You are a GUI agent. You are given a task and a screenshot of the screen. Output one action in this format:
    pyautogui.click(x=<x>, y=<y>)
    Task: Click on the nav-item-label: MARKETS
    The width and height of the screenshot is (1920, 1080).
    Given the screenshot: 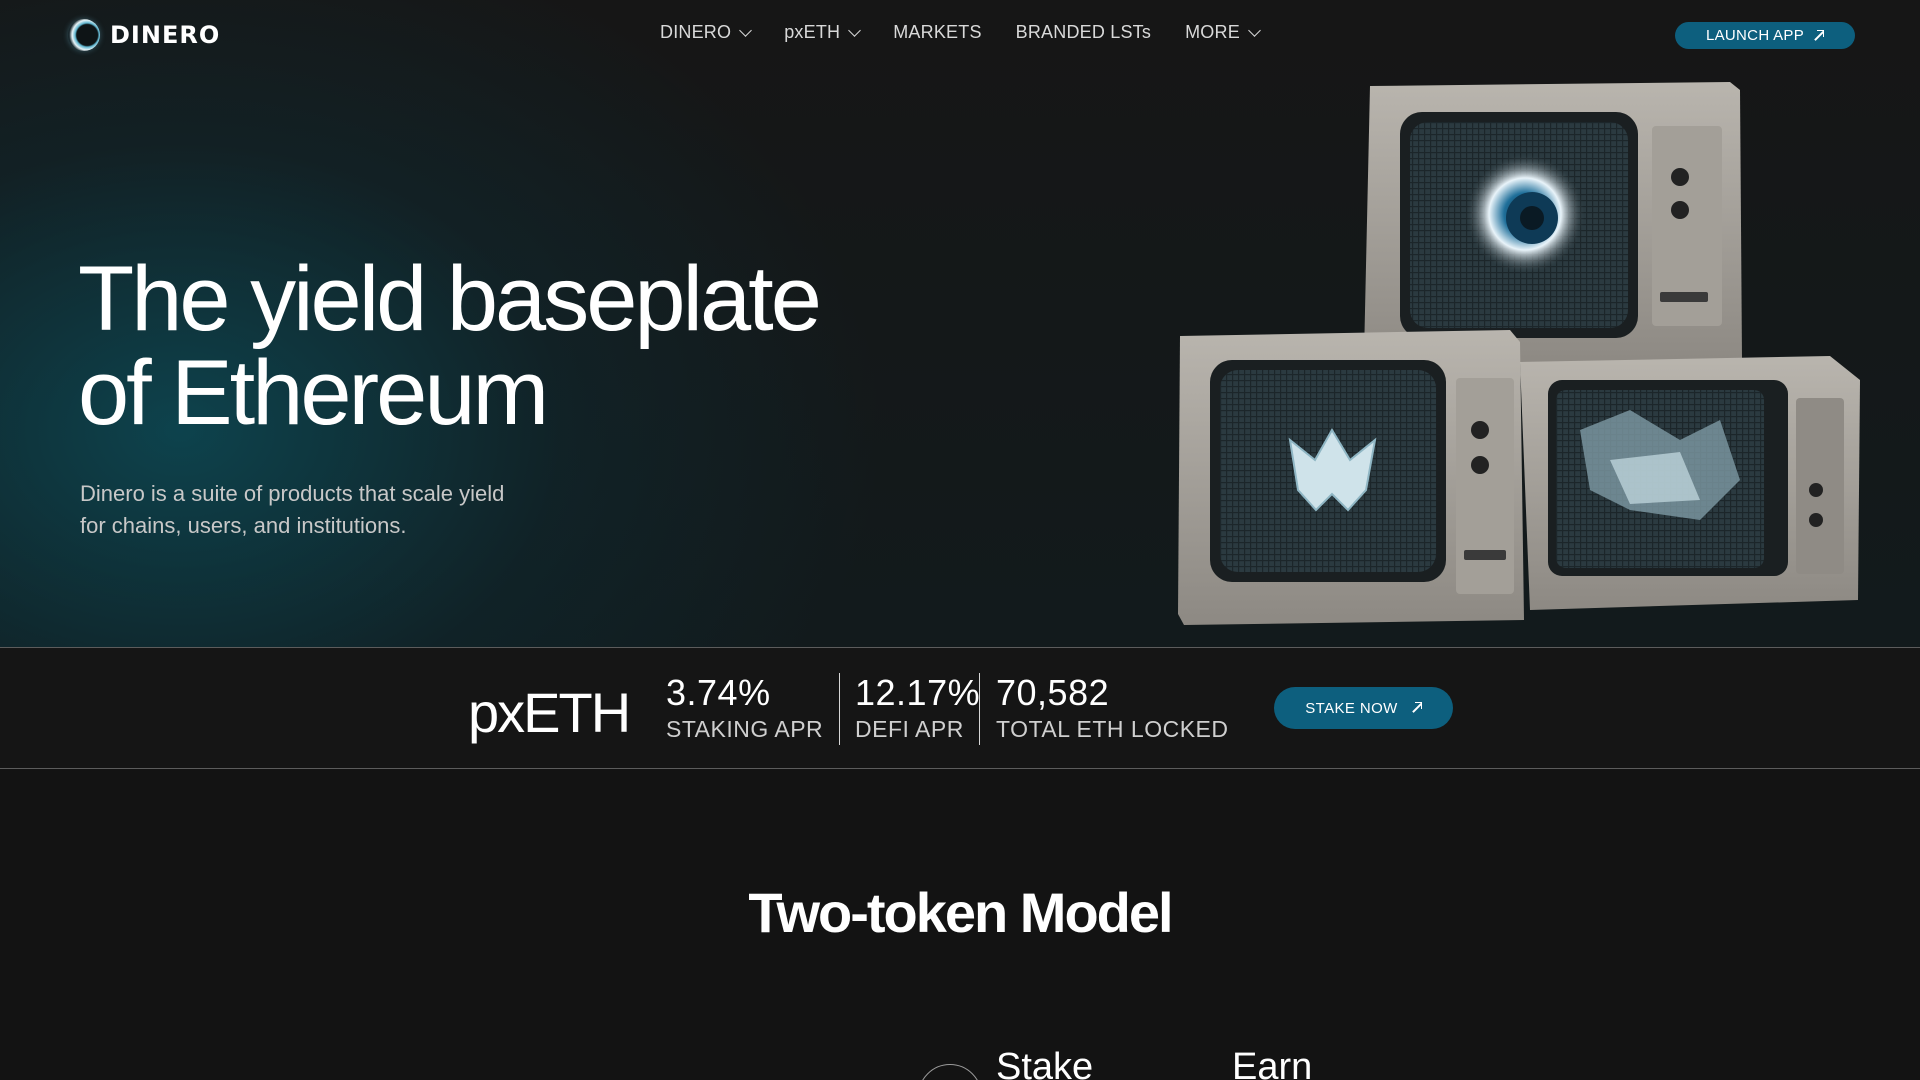 What is the action you would take?
    pyautogui.click(x=937, y=32)
    